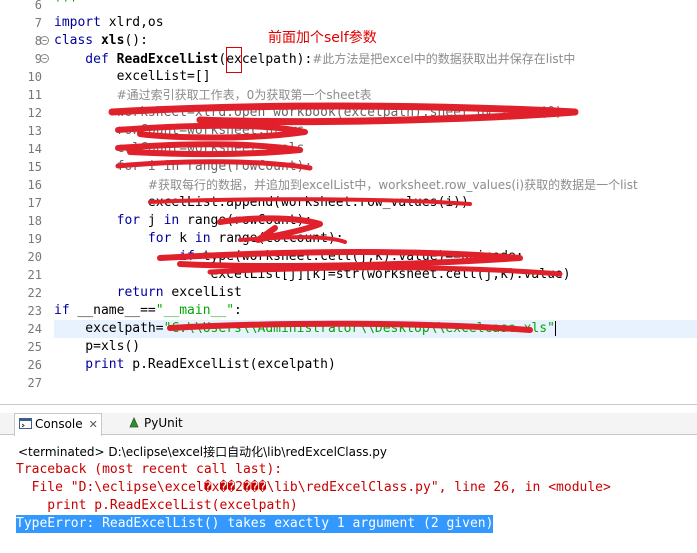 This screenshot has width=697, height=553. Describe the element at coordinates (375, 95) in the screenshot. I see `code-line: #通过索引获取工作表，0为获取第一个sheet表` at that location.